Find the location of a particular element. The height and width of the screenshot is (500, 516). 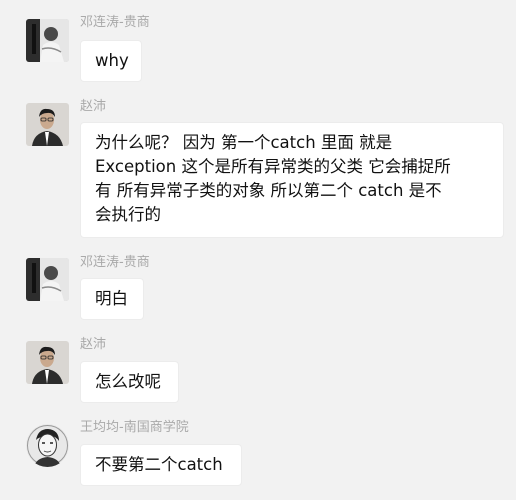

message-bubble: 怎么改呢 is located at coordinates (129, 382).